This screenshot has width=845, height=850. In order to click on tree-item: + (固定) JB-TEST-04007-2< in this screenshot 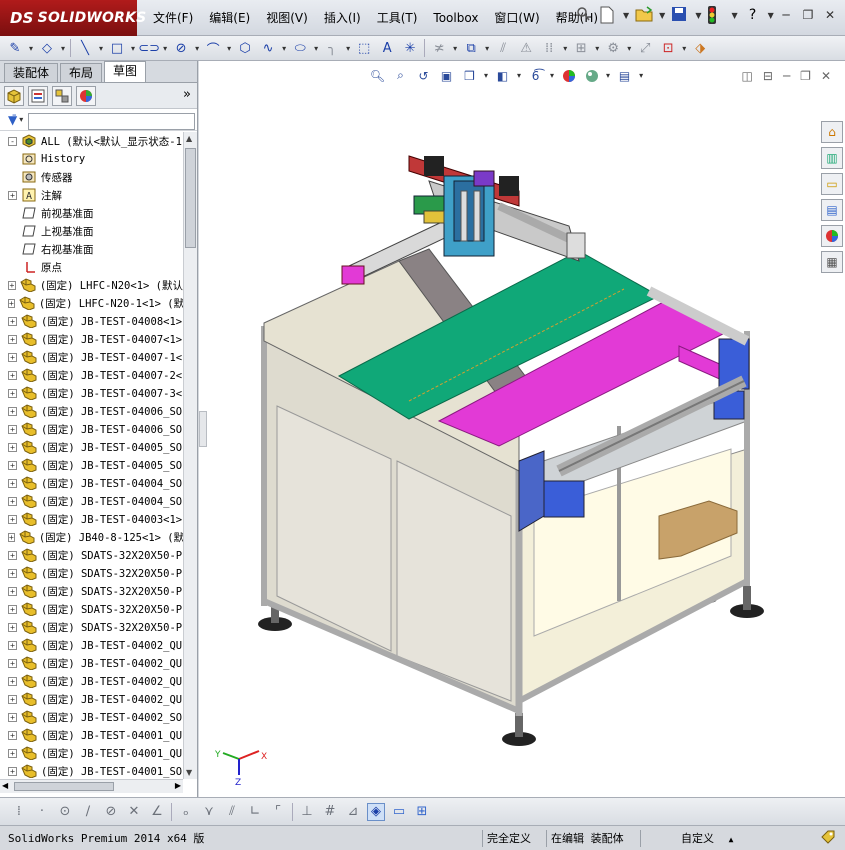, I will do `click(91, 375)`.